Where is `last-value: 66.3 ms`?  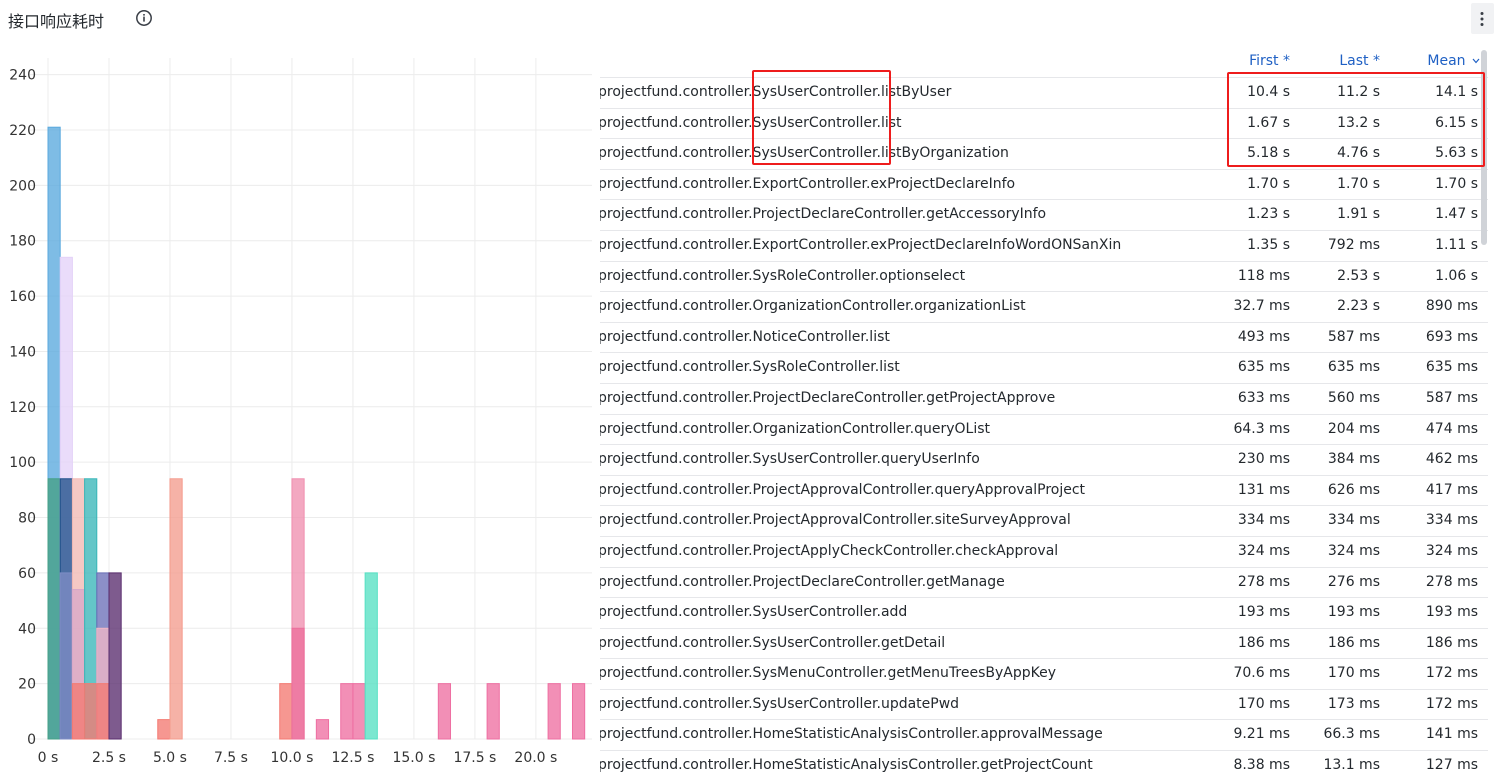 last-value: 66.3 ms is located at coordinates (1351, 734).